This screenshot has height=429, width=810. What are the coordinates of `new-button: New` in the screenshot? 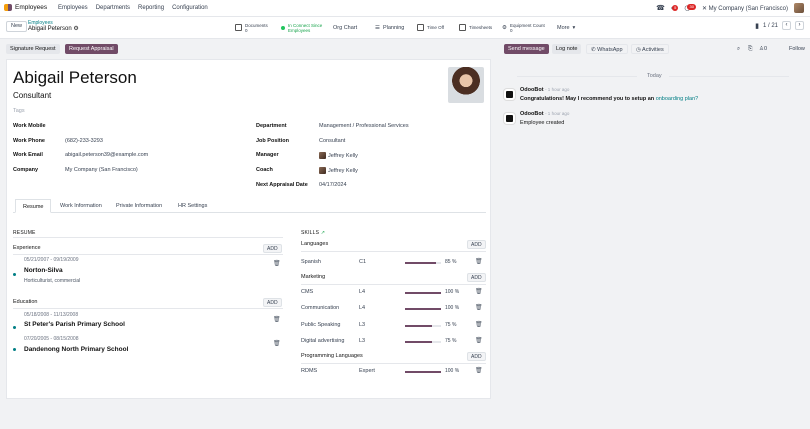 It's located at (17, 26).